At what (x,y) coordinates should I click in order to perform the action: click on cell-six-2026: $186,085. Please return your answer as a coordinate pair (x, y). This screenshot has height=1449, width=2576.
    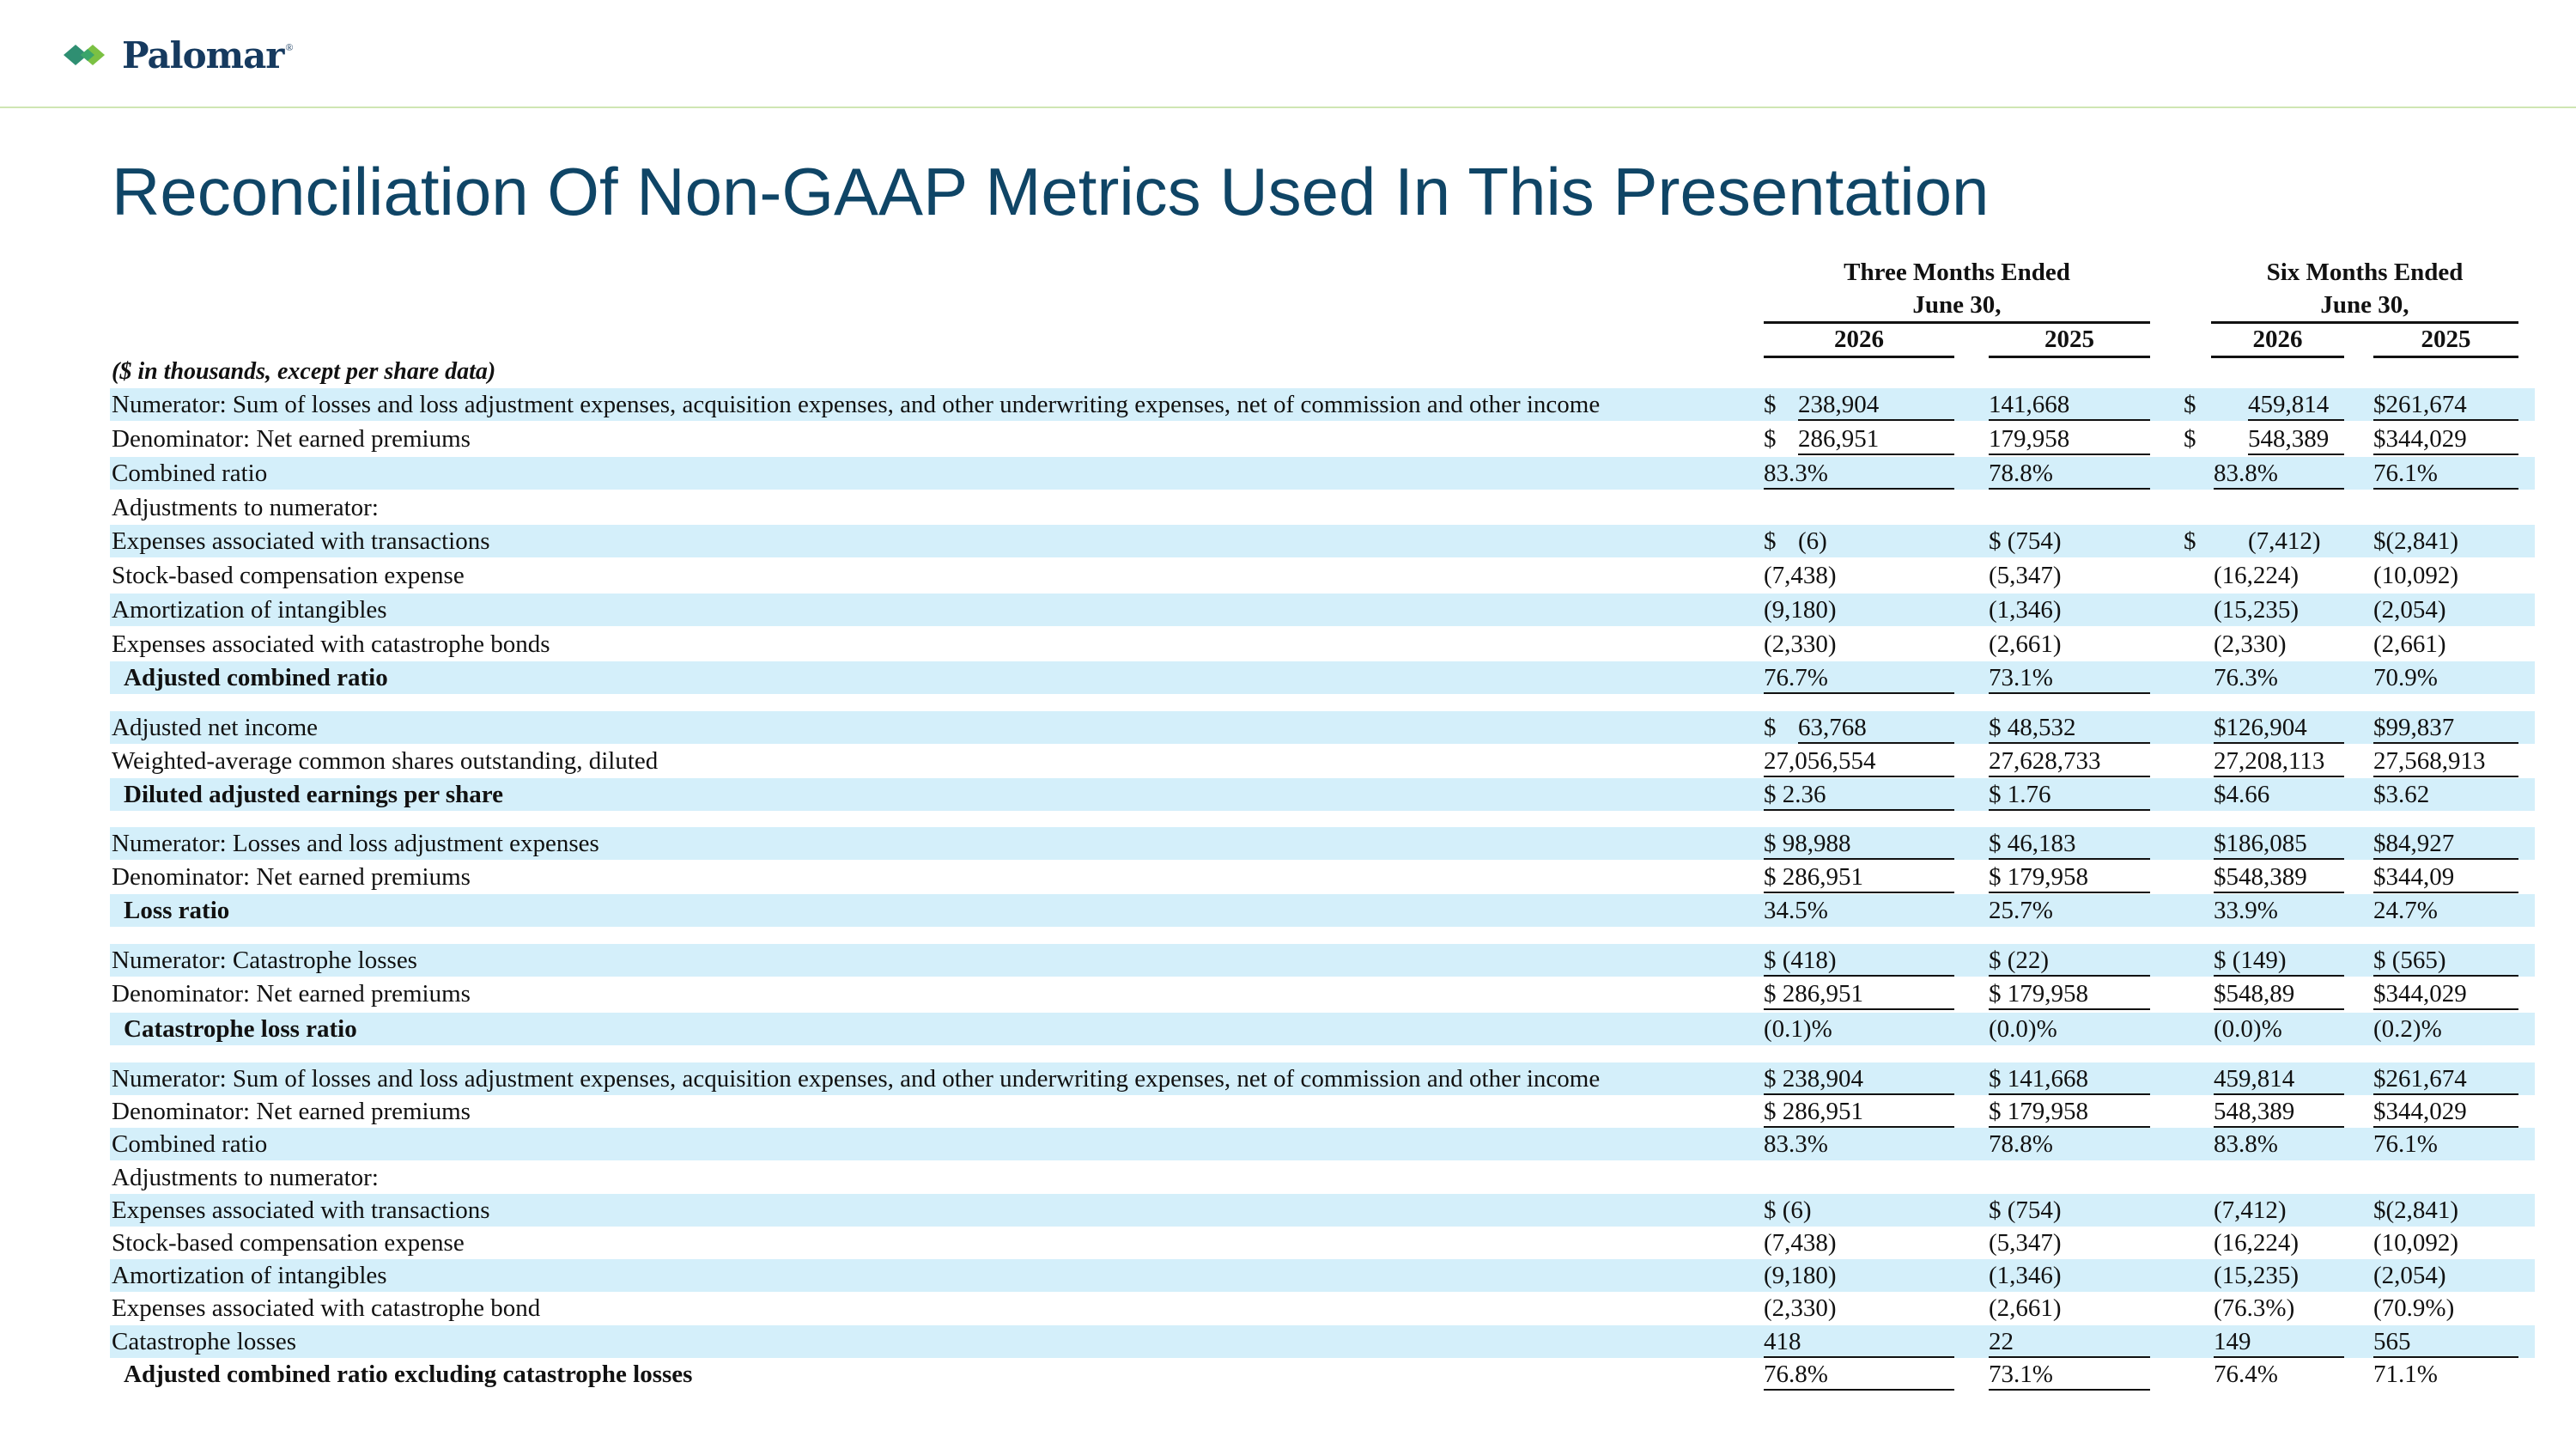
    Looking at the image, I should click on (2279, 843).